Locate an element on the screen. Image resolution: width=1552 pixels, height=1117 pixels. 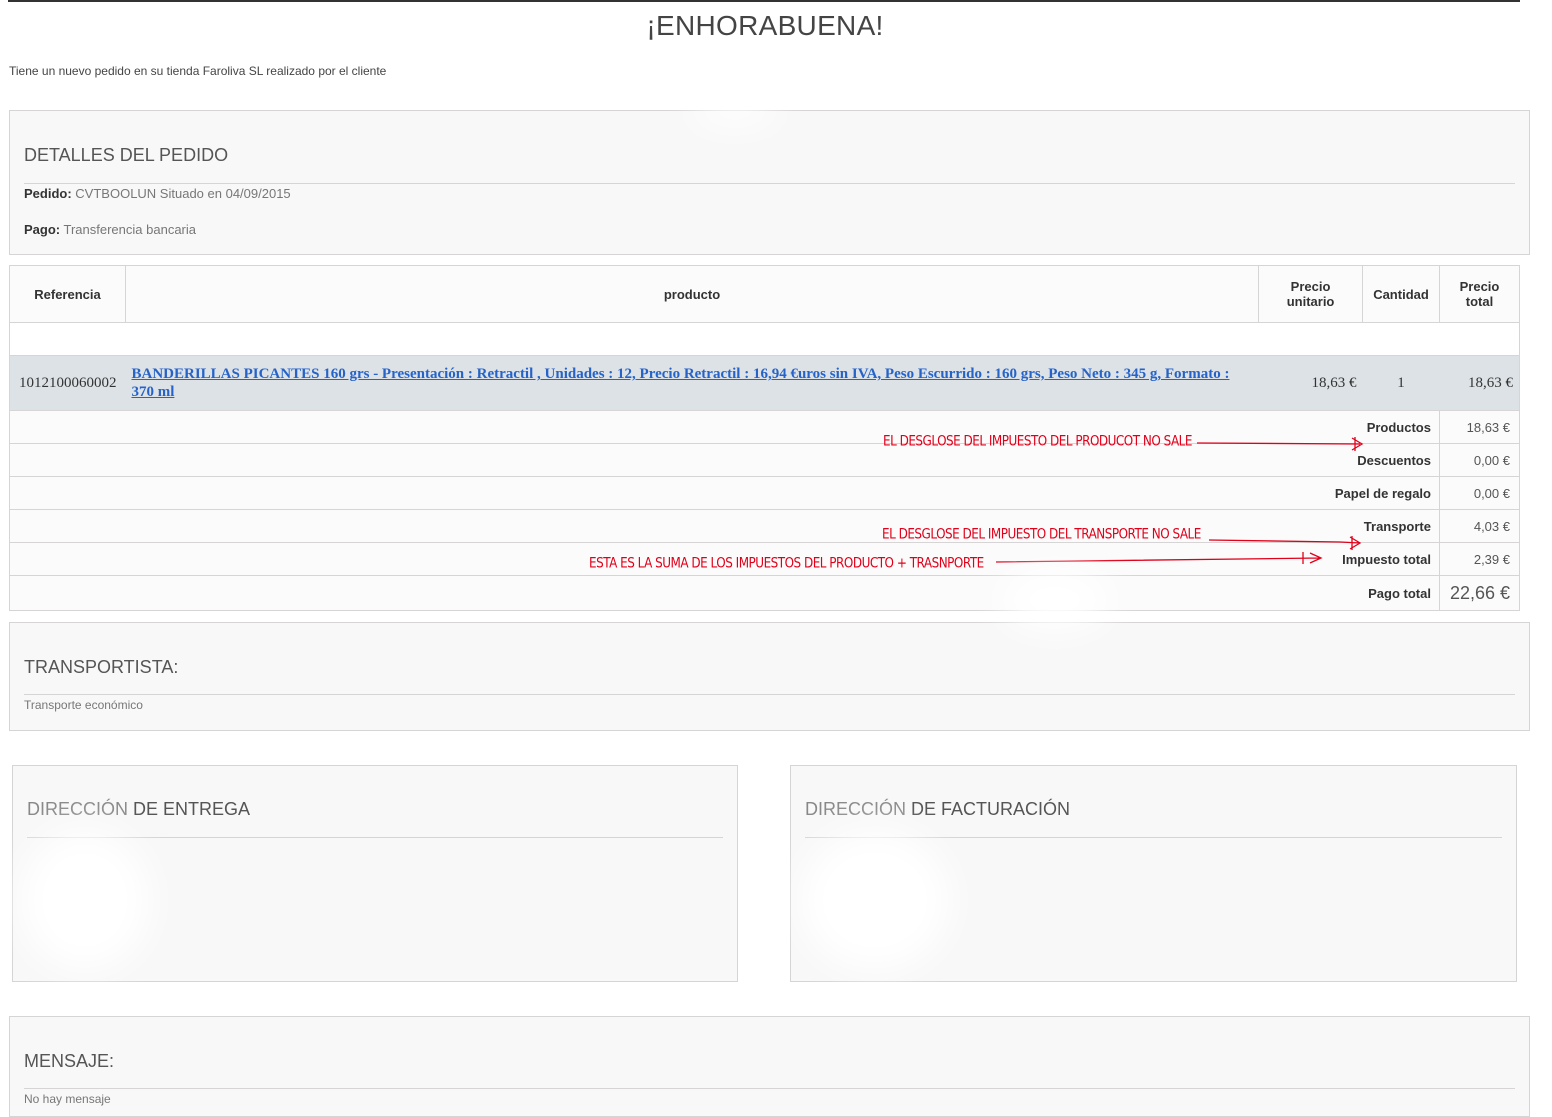
delivery-title: DIRECCIÓN DE ENTREGA is located at coordinates (139, 809).